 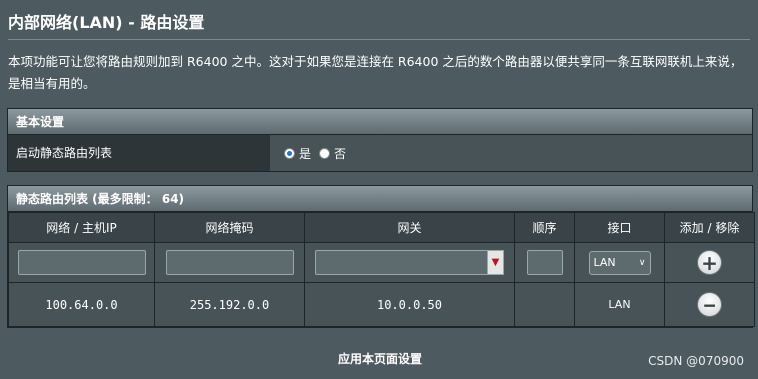 I want to click on minus-circle-icon: −, so click(x=709, y=304).